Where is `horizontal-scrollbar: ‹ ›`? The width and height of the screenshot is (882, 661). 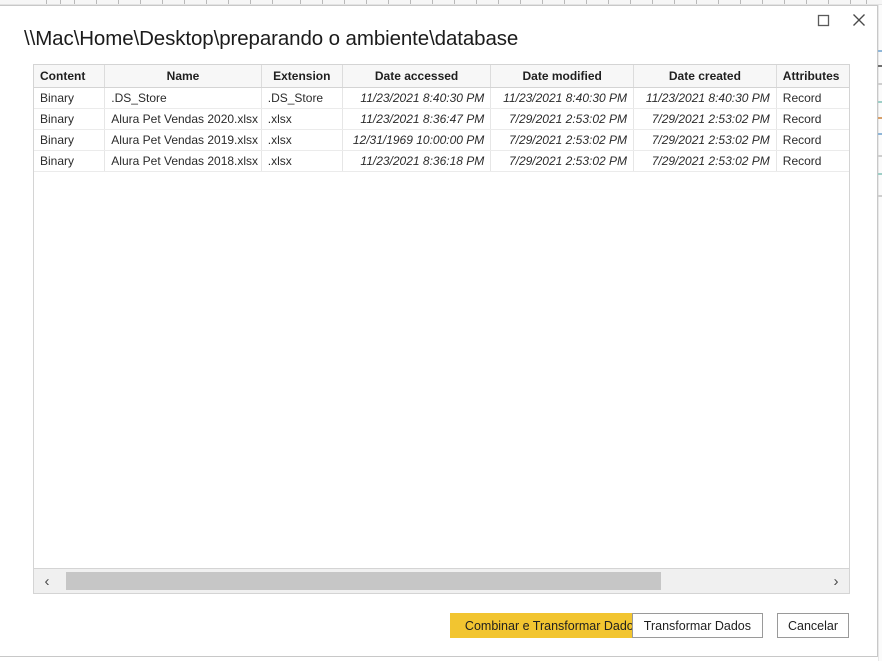
horizontal-scrollbar: ‹ › is located at coordinates (441, 581).